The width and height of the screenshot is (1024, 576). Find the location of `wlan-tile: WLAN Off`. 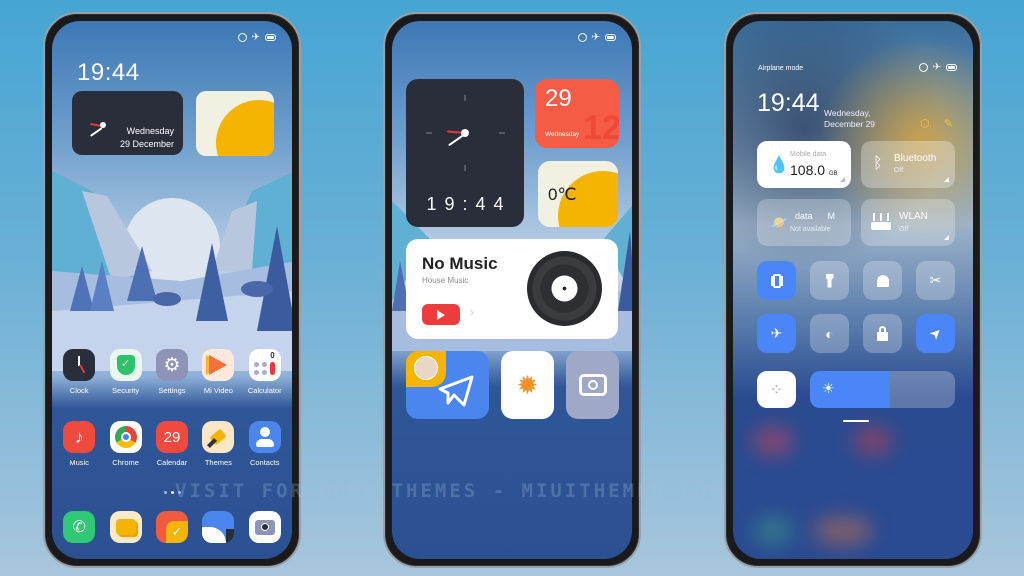

wlan-tile: WLAN Off is located at coordinates (908, 222).